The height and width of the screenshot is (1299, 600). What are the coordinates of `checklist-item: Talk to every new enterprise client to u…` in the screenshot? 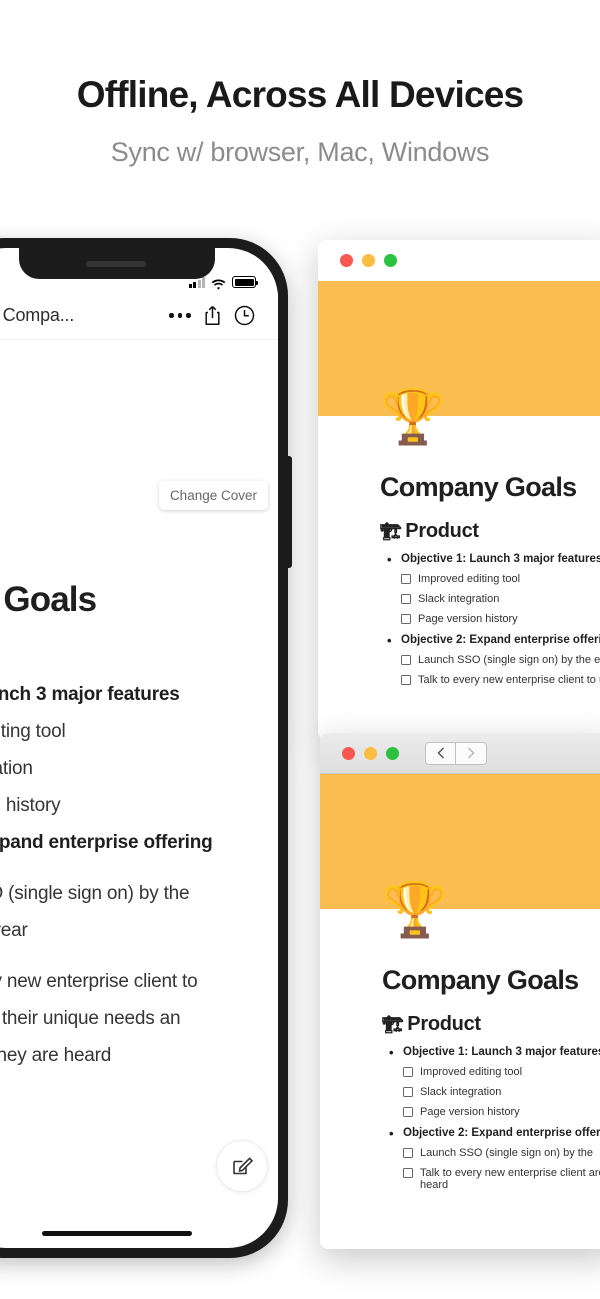 It's located at (490, 680).